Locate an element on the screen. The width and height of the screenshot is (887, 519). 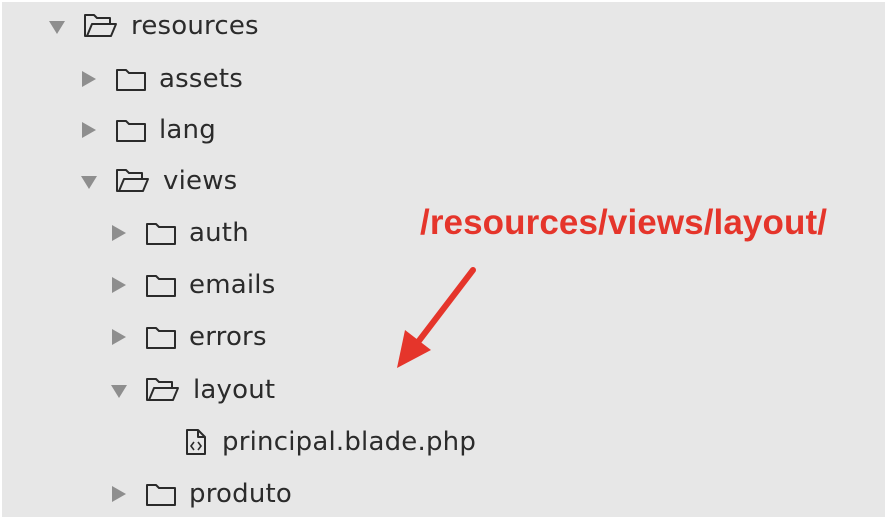
tree-item-label: views is located at coordinates (200, 181).